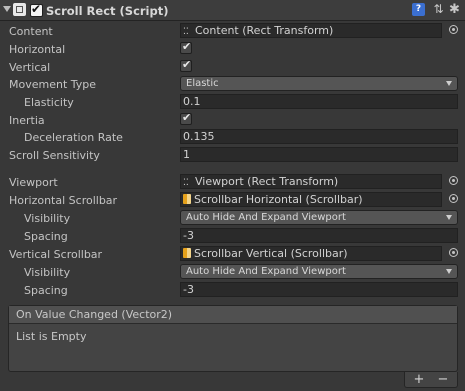 The image size is (465, 391). I want to click on scroll-sensitivity-row: Scroll Sensitivity 1, so click(232, 156).